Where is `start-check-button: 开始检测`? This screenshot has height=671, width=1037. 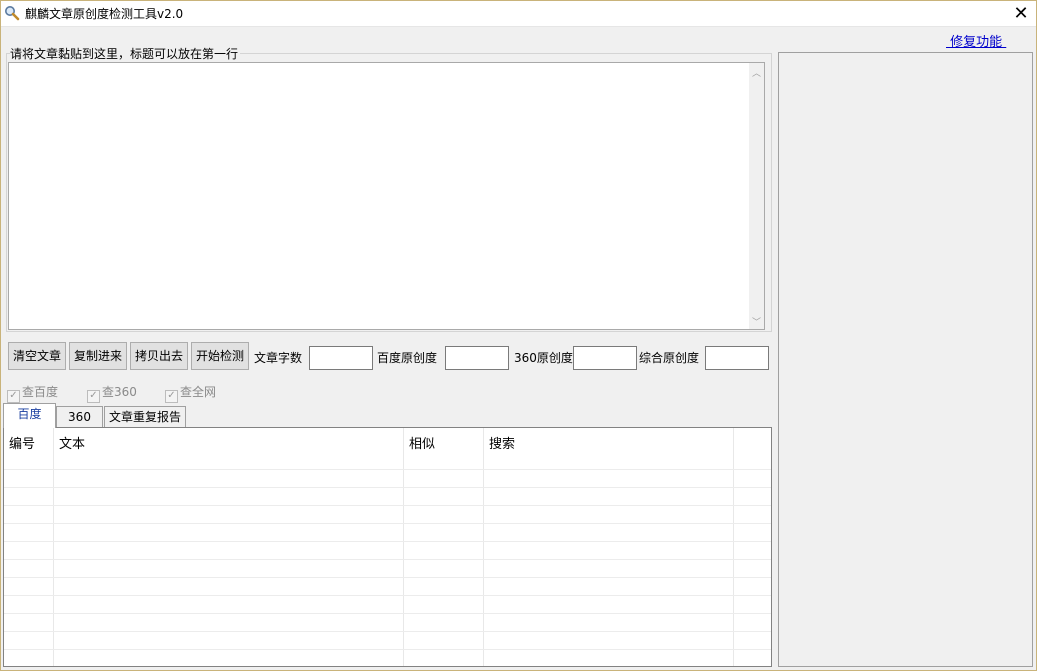
start-check-button: 开始检测 is located at coordinates (220, 356).